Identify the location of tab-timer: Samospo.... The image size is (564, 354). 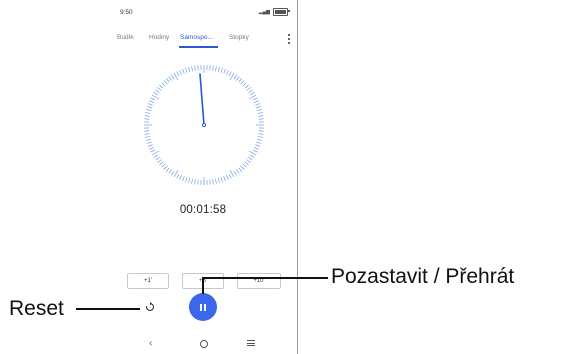
(196, 37).